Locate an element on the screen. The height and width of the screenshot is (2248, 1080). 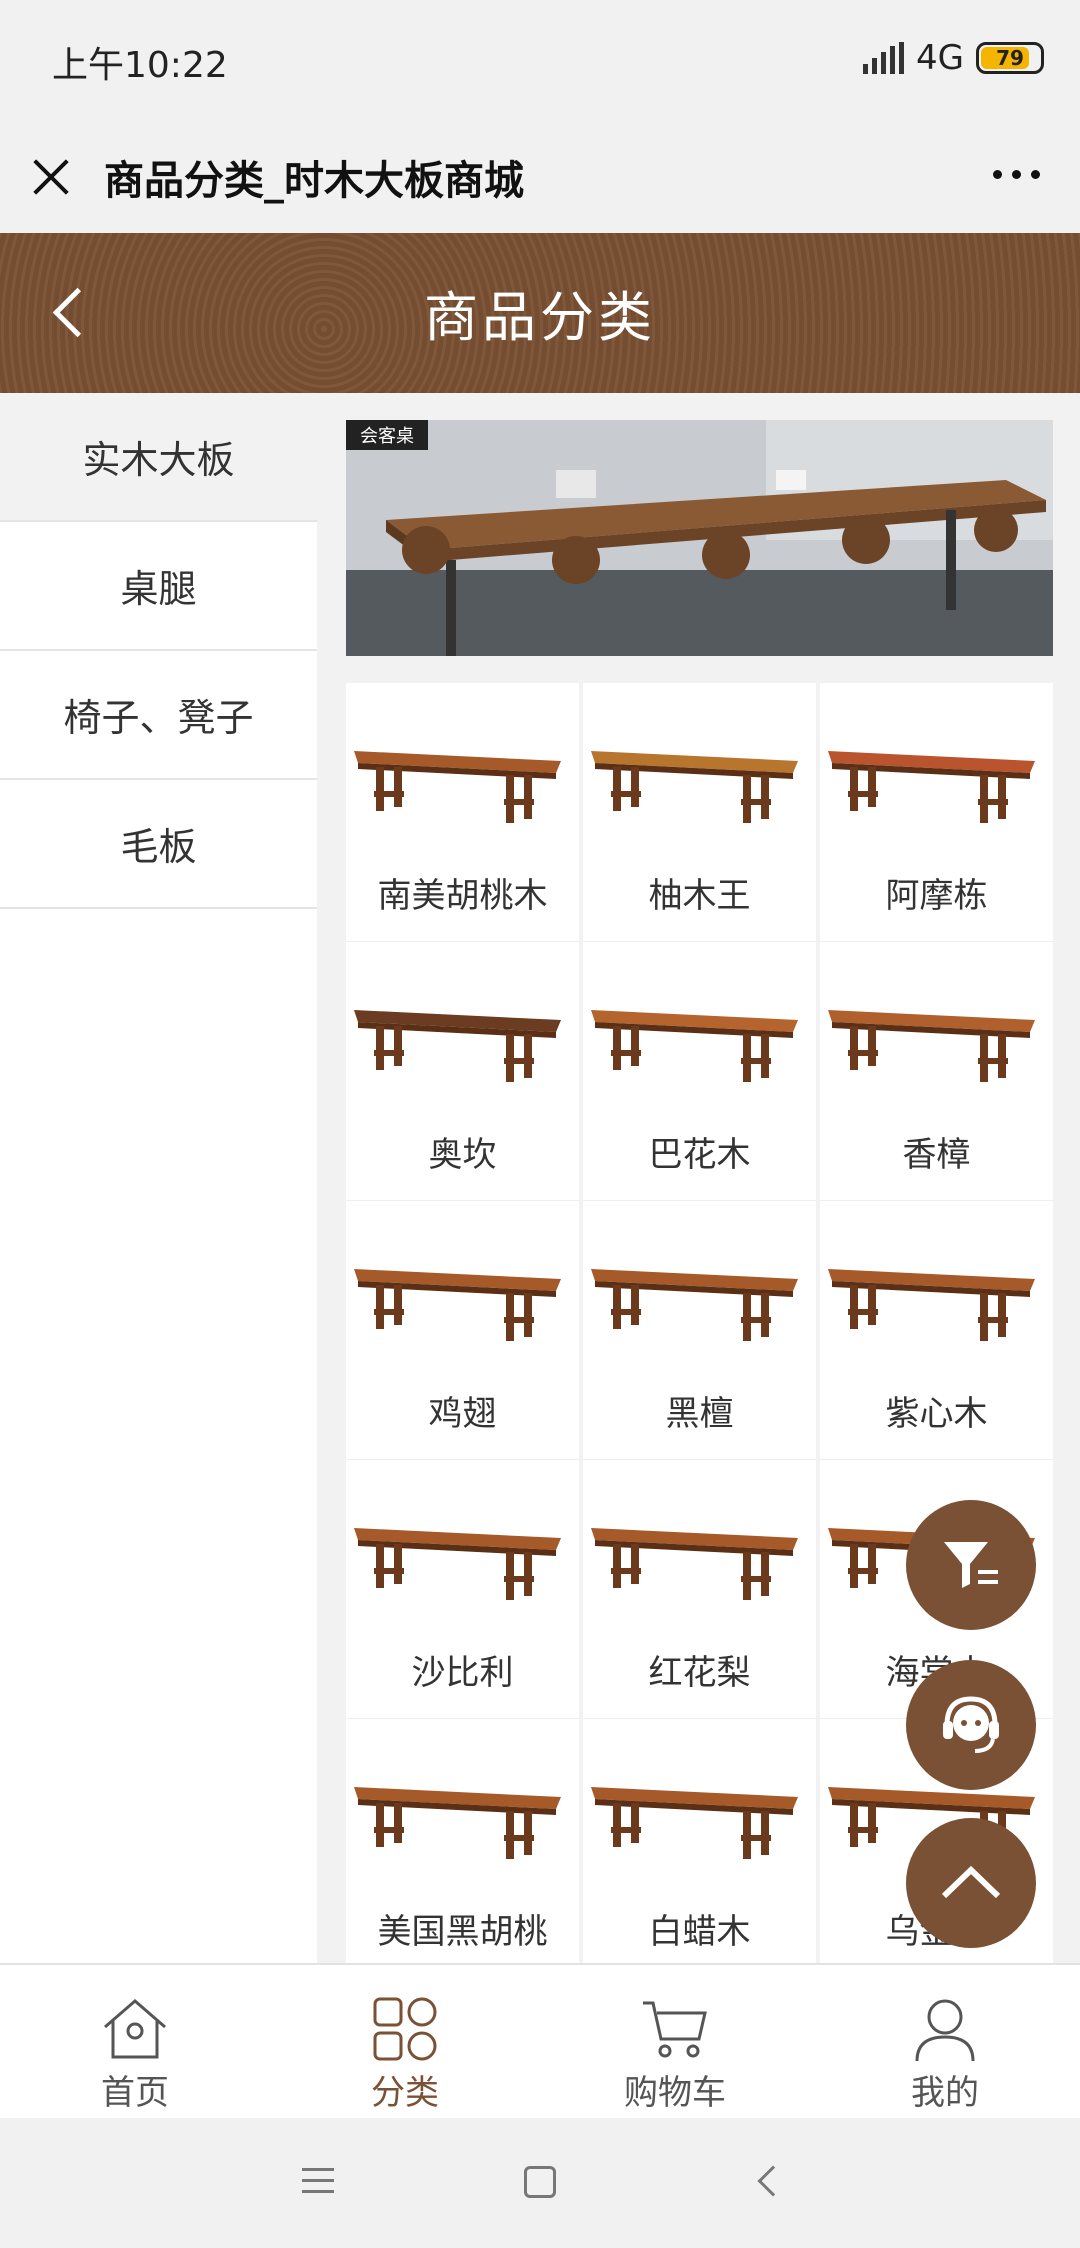
sidebar-item-chairs-stools: 椅子、凳子 is located at coordinates (158, 715).